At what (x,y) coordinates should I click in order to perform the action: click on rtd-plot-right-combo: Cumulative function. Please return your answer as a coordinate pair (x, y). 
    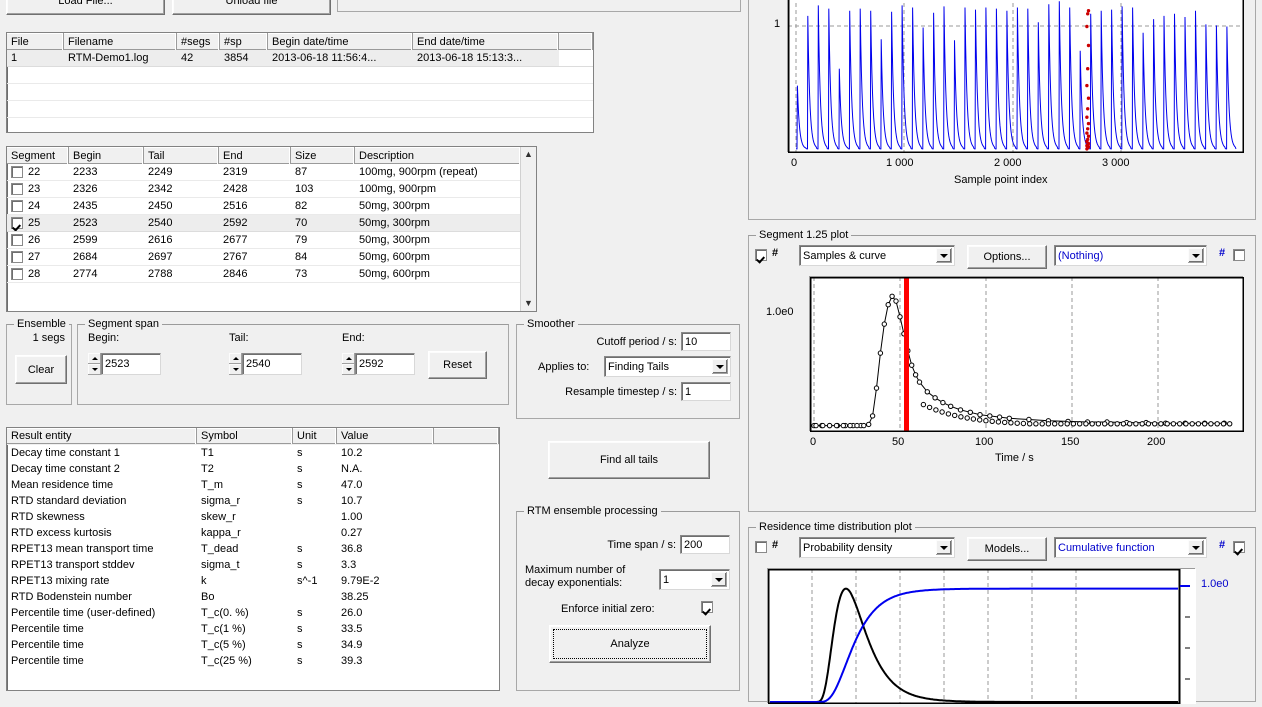
    Looking at the image, I should click on (1130, 547).